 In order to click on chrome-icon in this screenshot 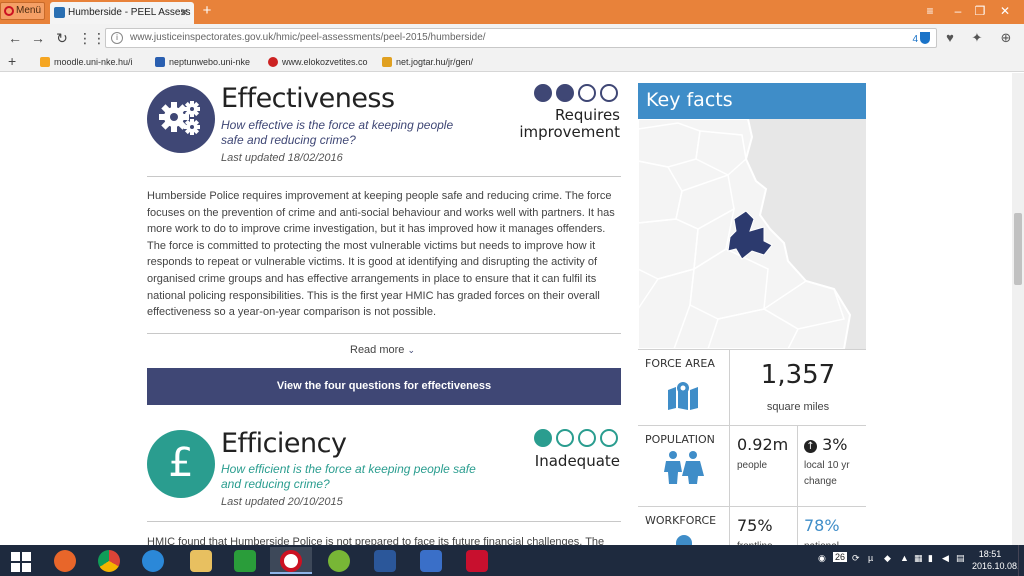, I will do `click(109, 561)`.